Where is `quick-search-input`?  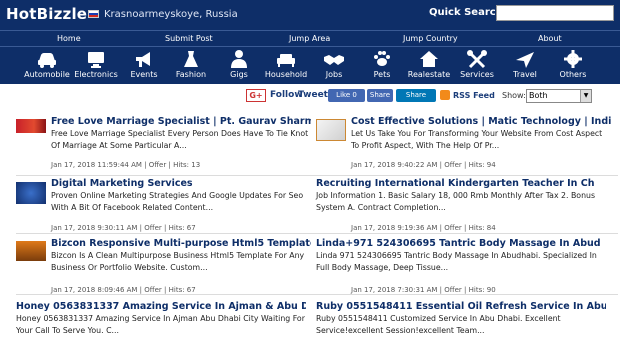
quick-search-input is located at coordinates (555, 13).